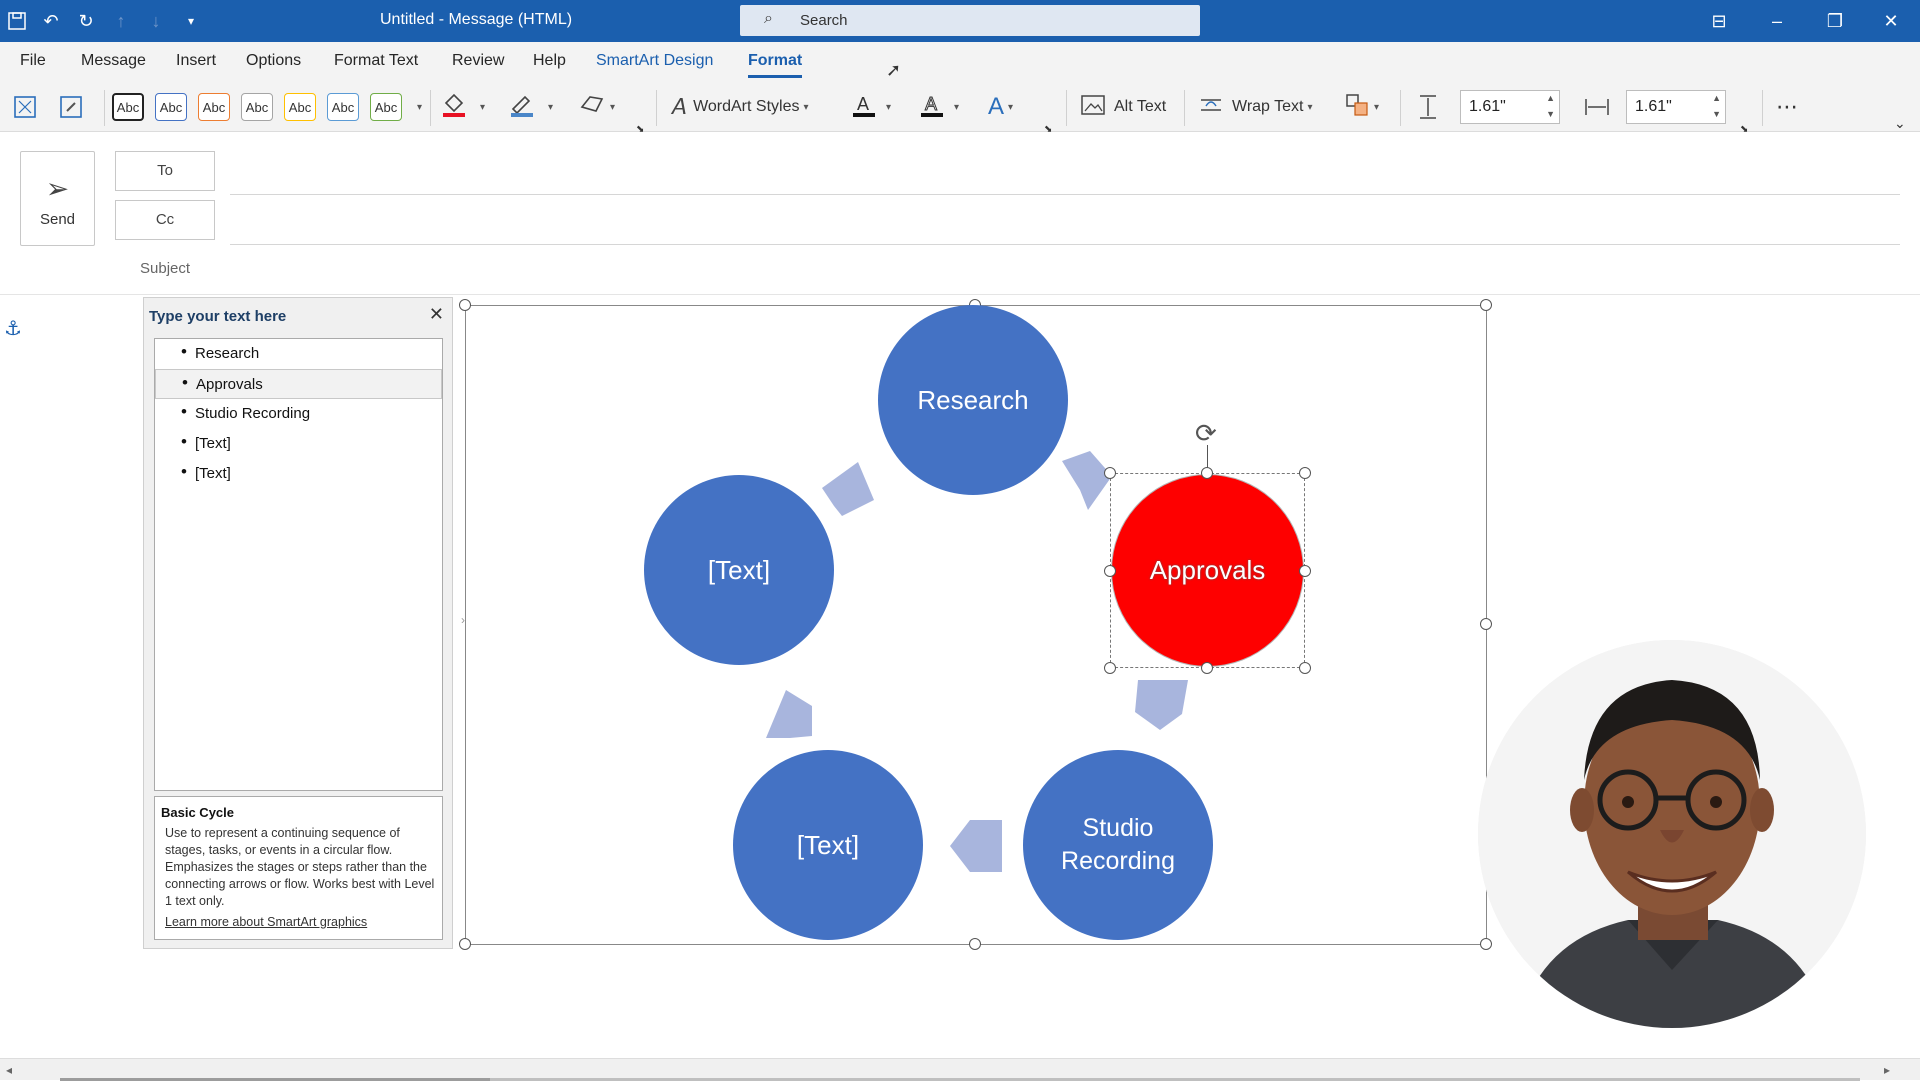 Image resolution: width=1920 pixels, height=1081 pixels. Describe the element at coordinates (789, 714) in the screenshot. I see `arrow-text-bottom-to-text-left` at that location.